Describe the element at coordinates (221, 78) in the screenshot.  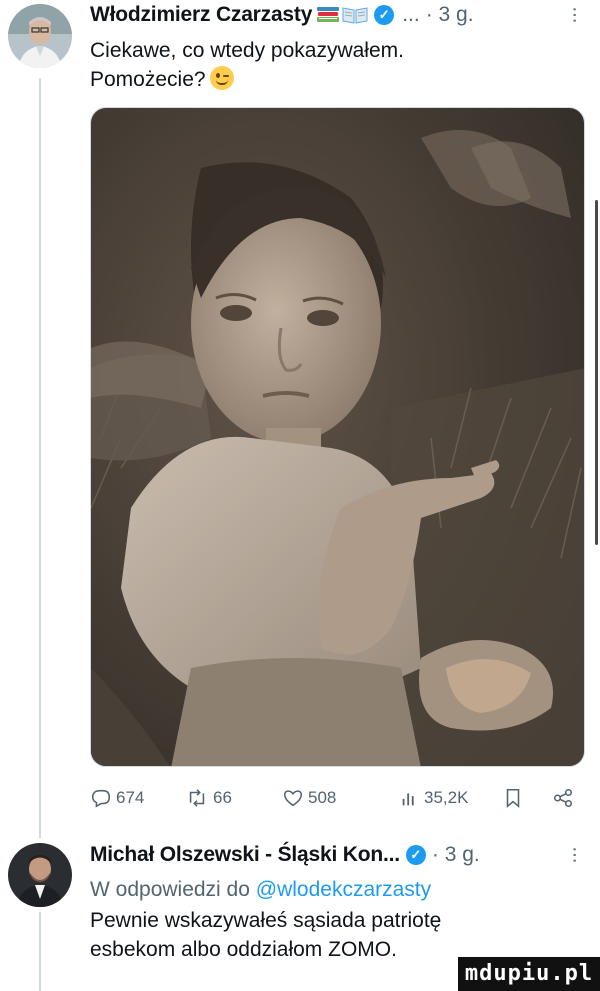
I see `winking-face-emoji` at that location.